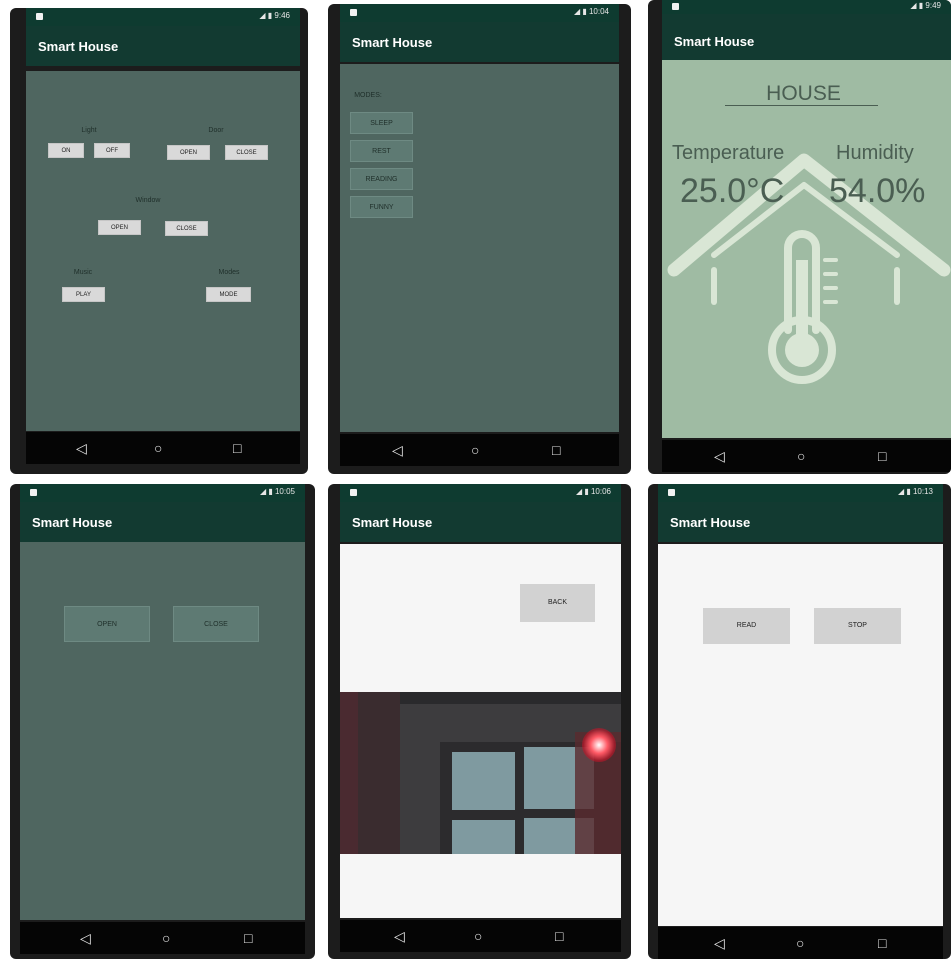 The height and width of the screenshot is (959, 951). Describe the element at coordinates (381, 123) in the screenshot. I see `mode-sleep-button: SLEEP` at that location.